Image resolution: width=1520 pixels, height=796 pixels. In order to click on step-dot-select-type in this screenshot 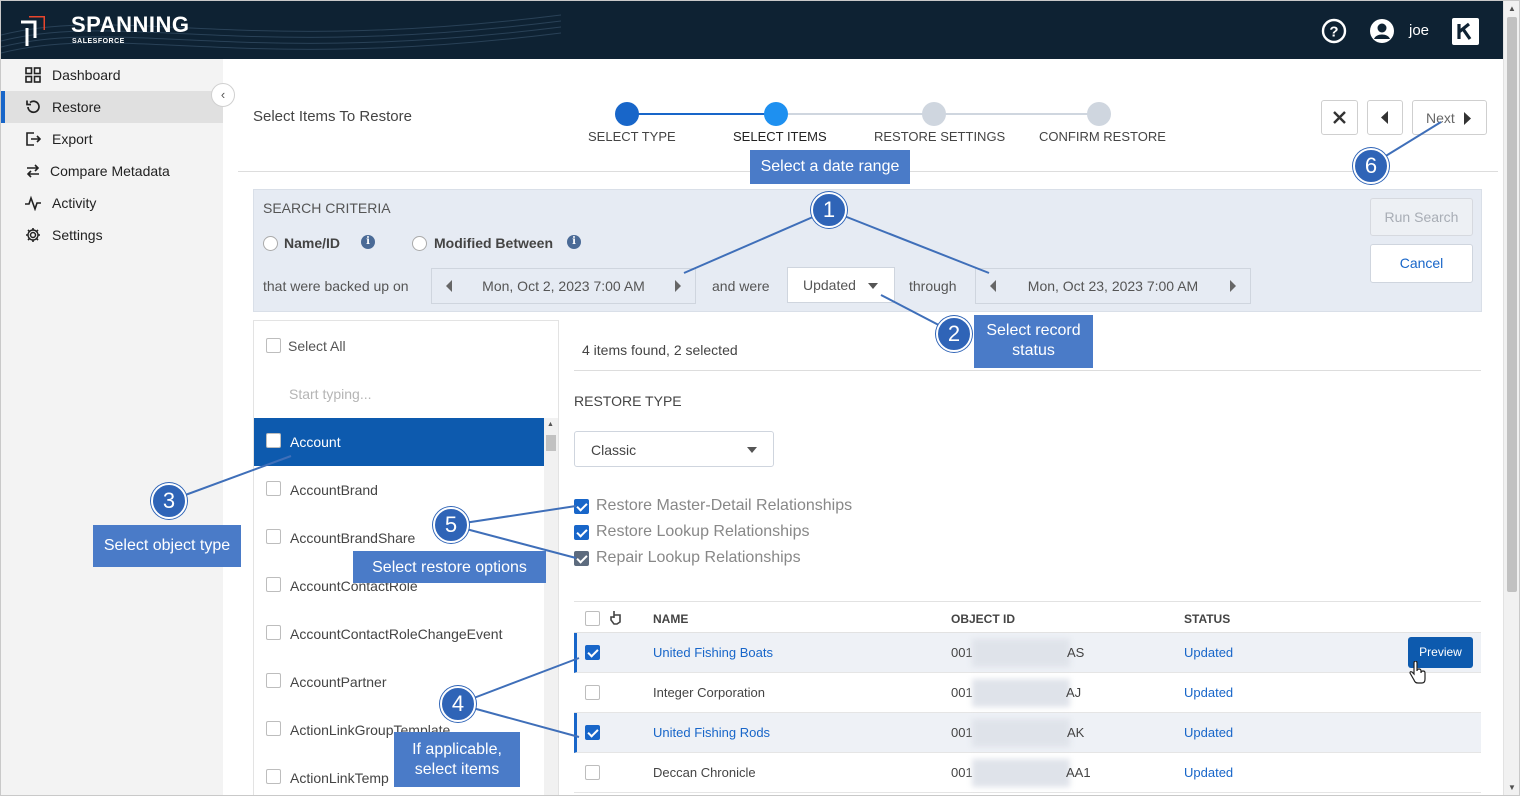, I will do `click(627, 114)`.